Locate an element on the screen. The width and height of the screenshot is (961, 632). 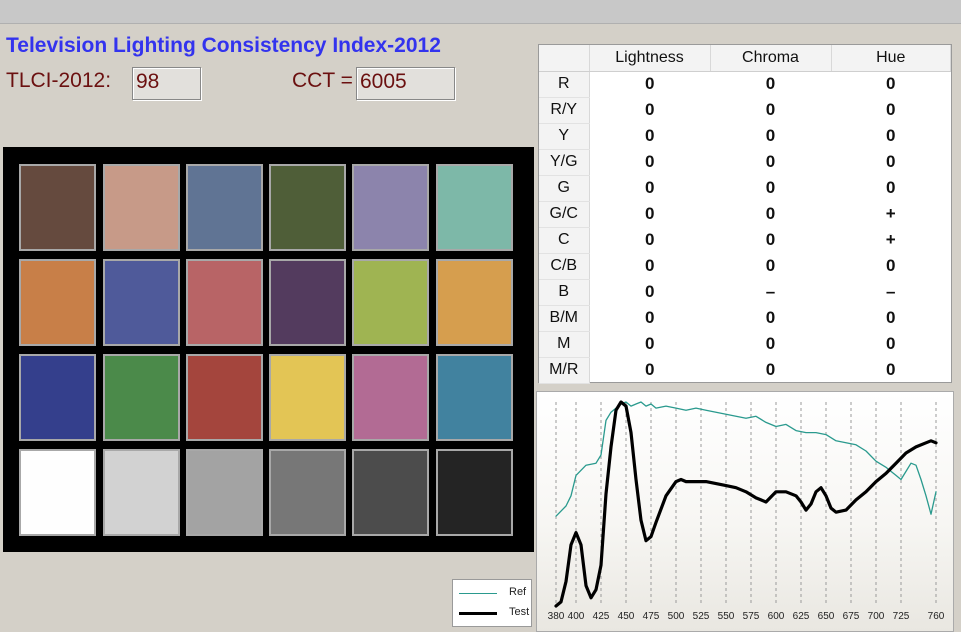
x-tick-label-525: 525 is located at coordinates (701, 616).